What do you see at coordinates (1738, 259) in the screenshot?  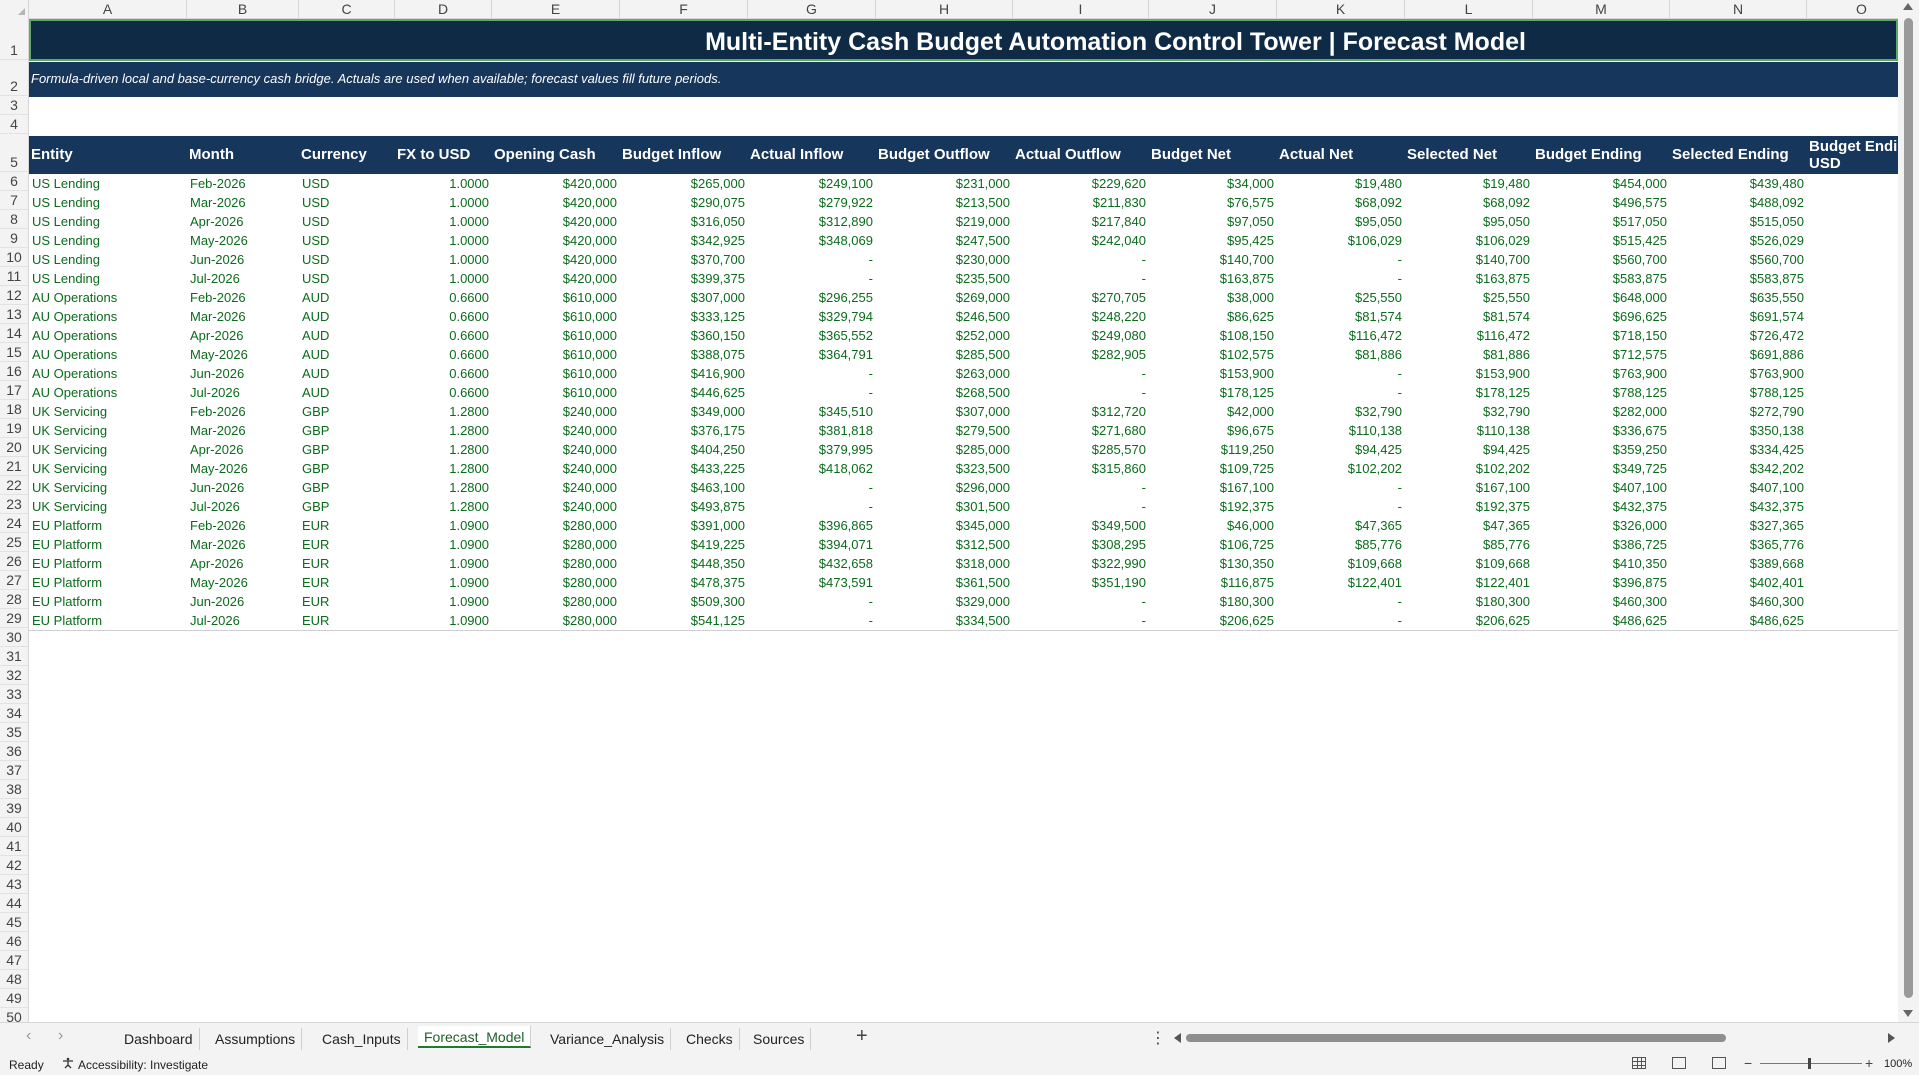 I see `table-cell: $560,700` at bounding box center [1738, 259].